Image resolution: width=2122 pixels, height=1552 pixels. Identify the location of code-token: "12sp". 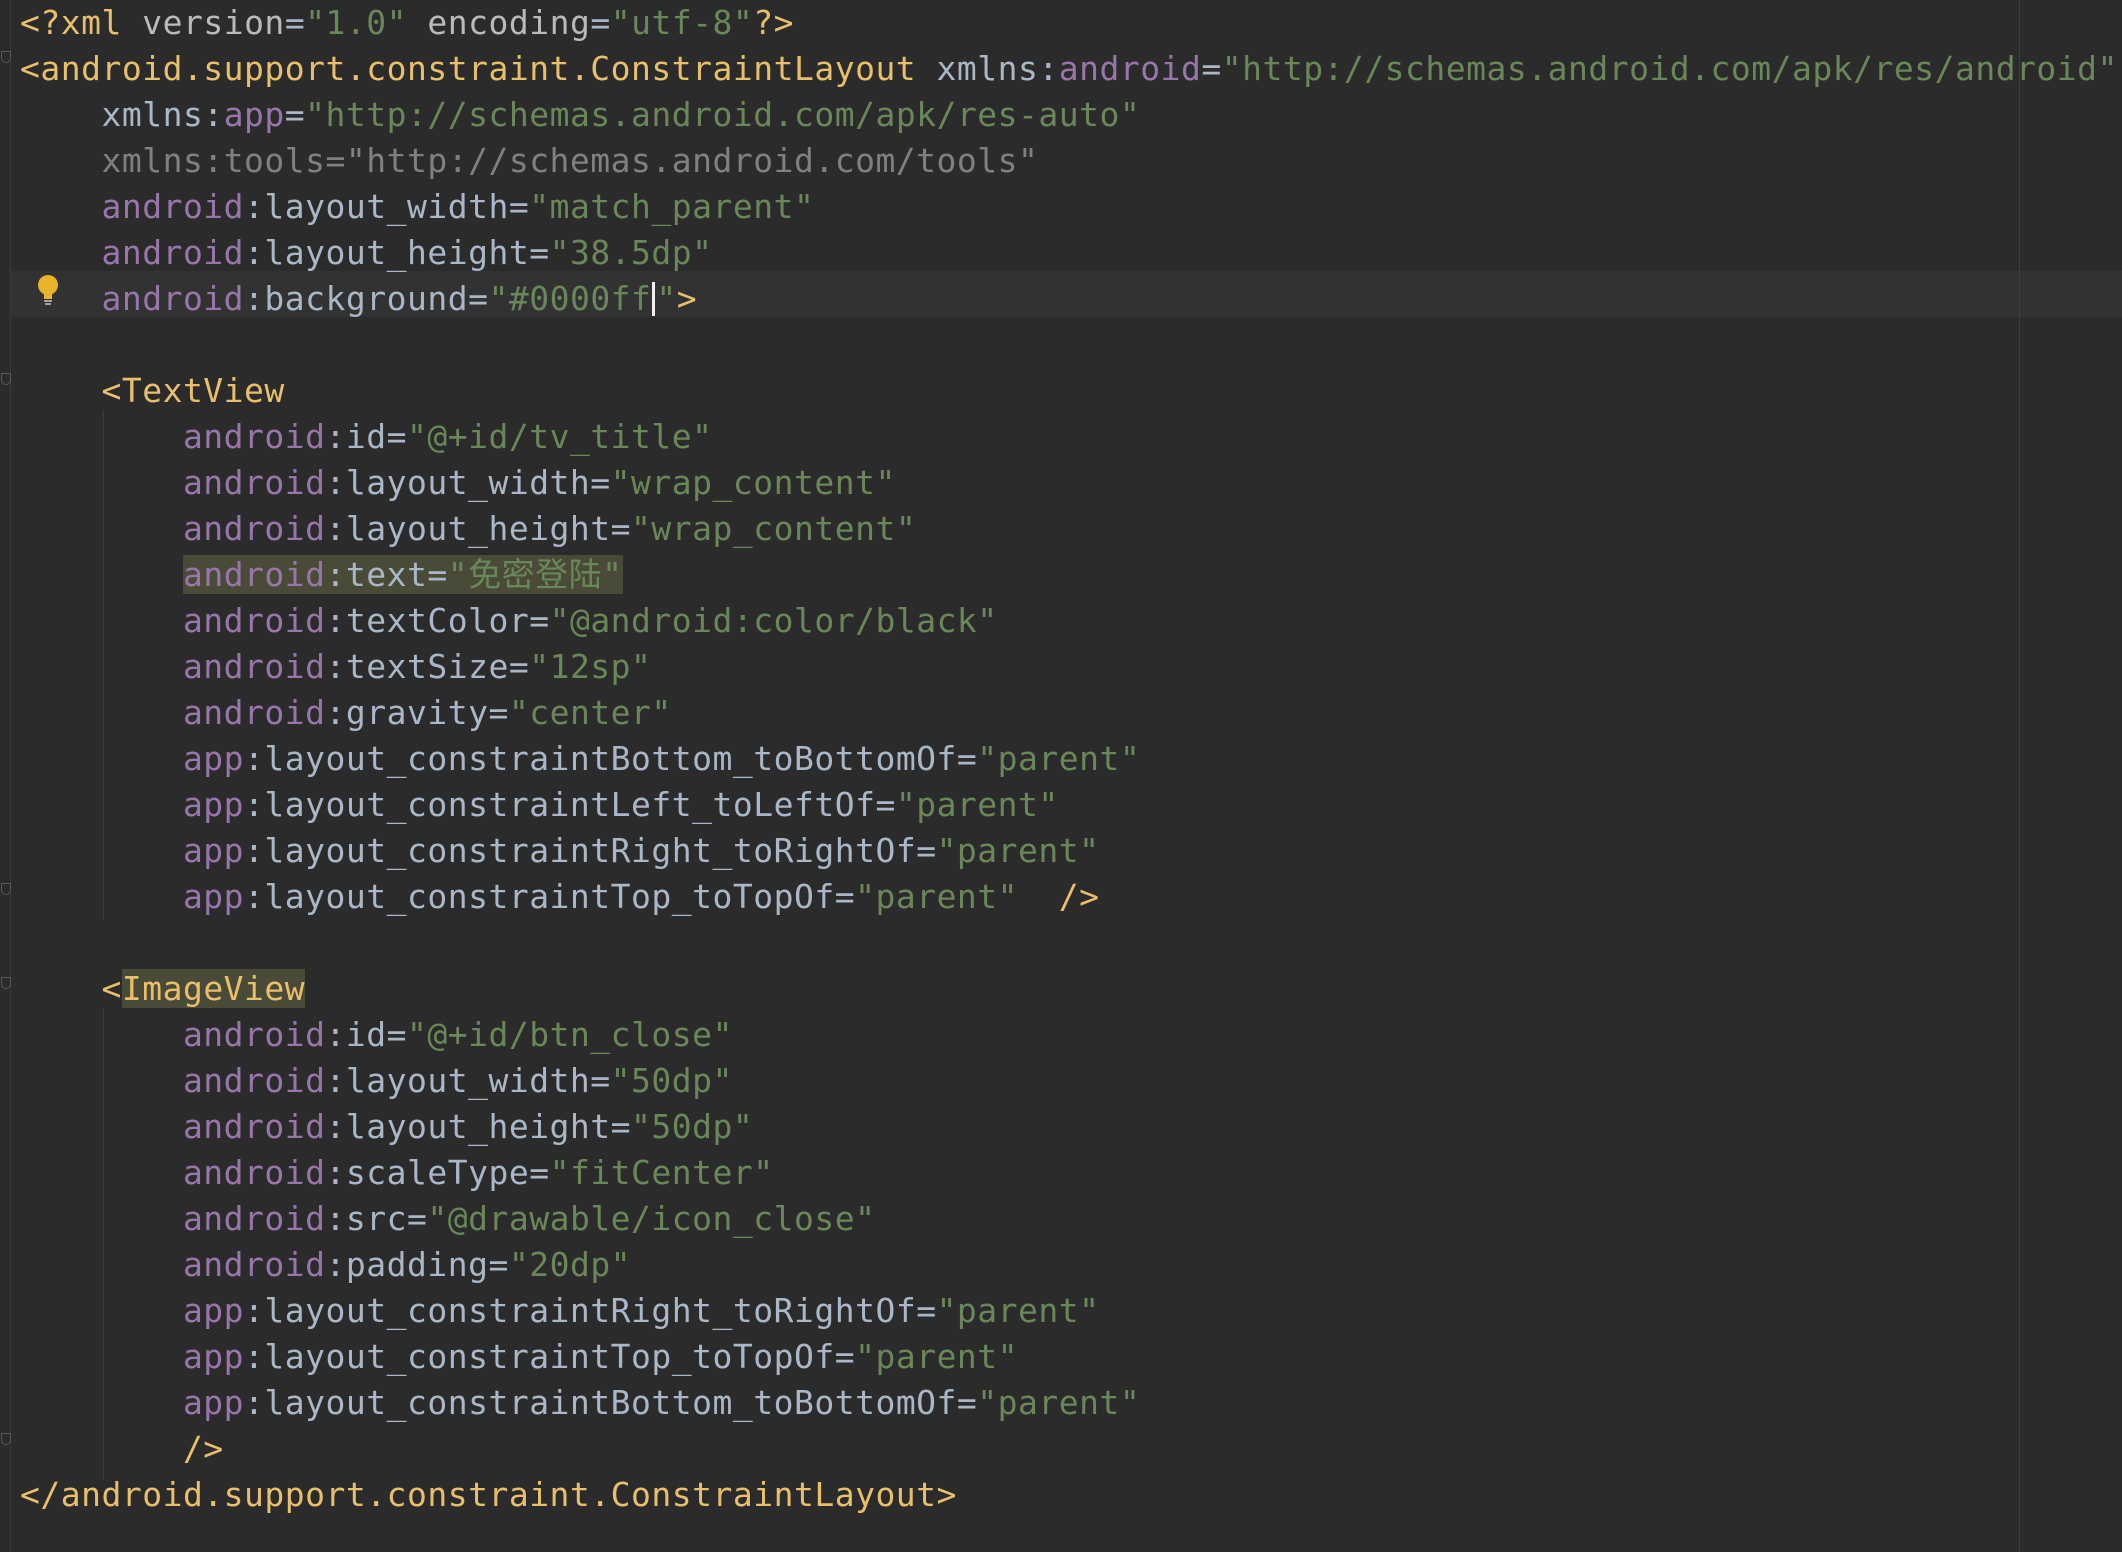
(590, 666).